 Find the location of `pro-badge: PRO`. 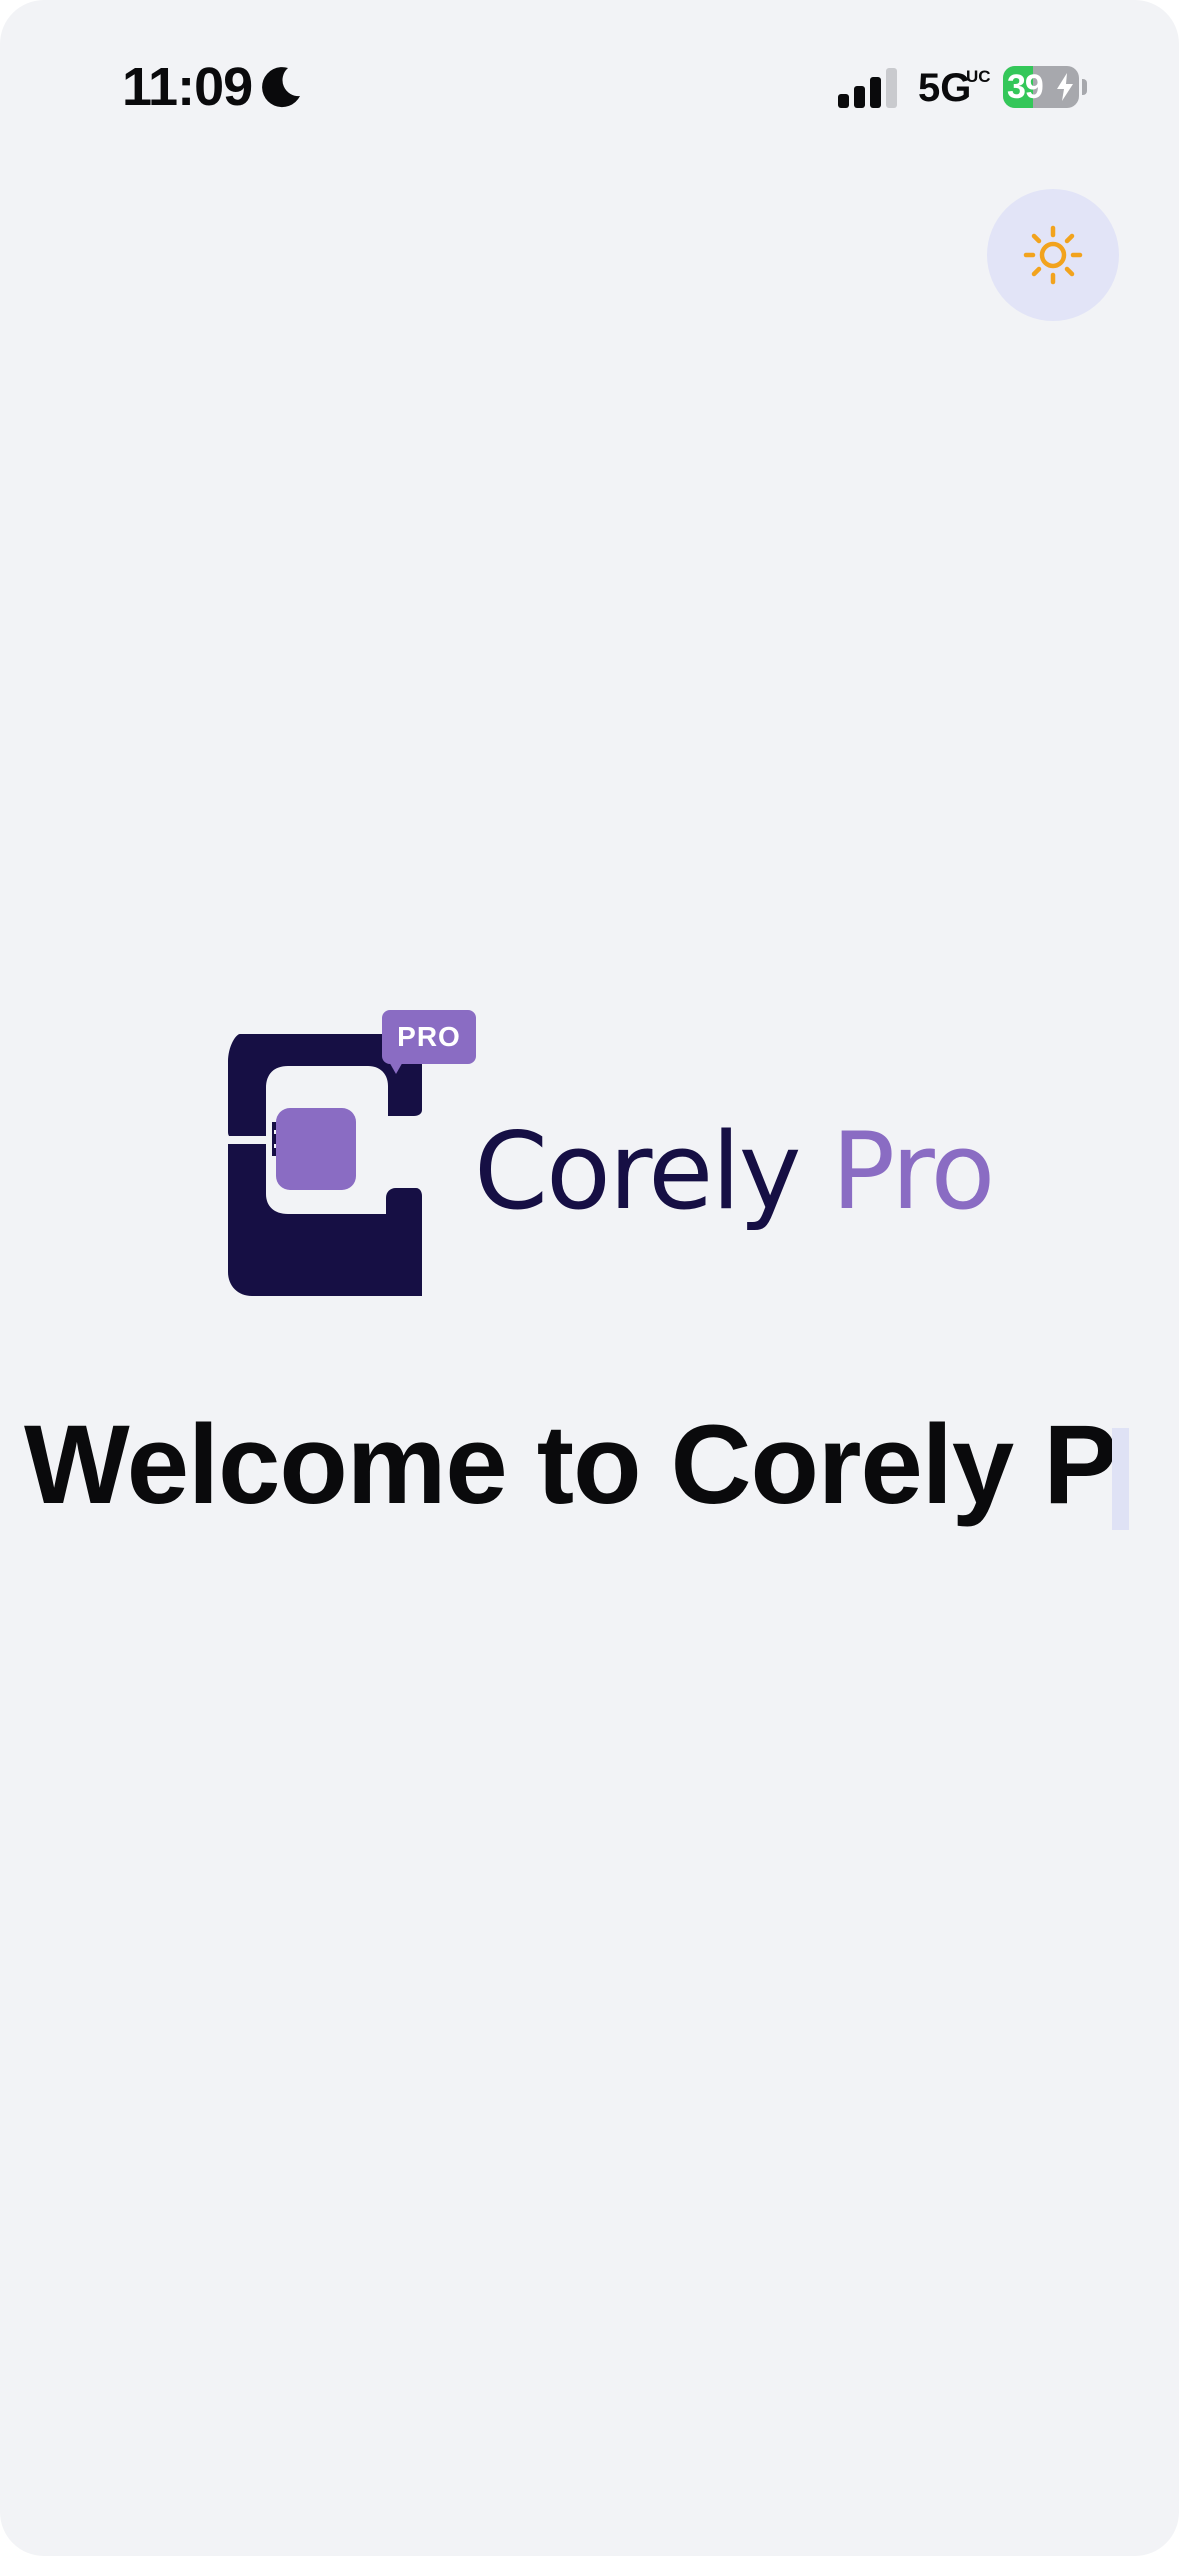

pro-badge: PRO is located at coordinates (429, 1037).